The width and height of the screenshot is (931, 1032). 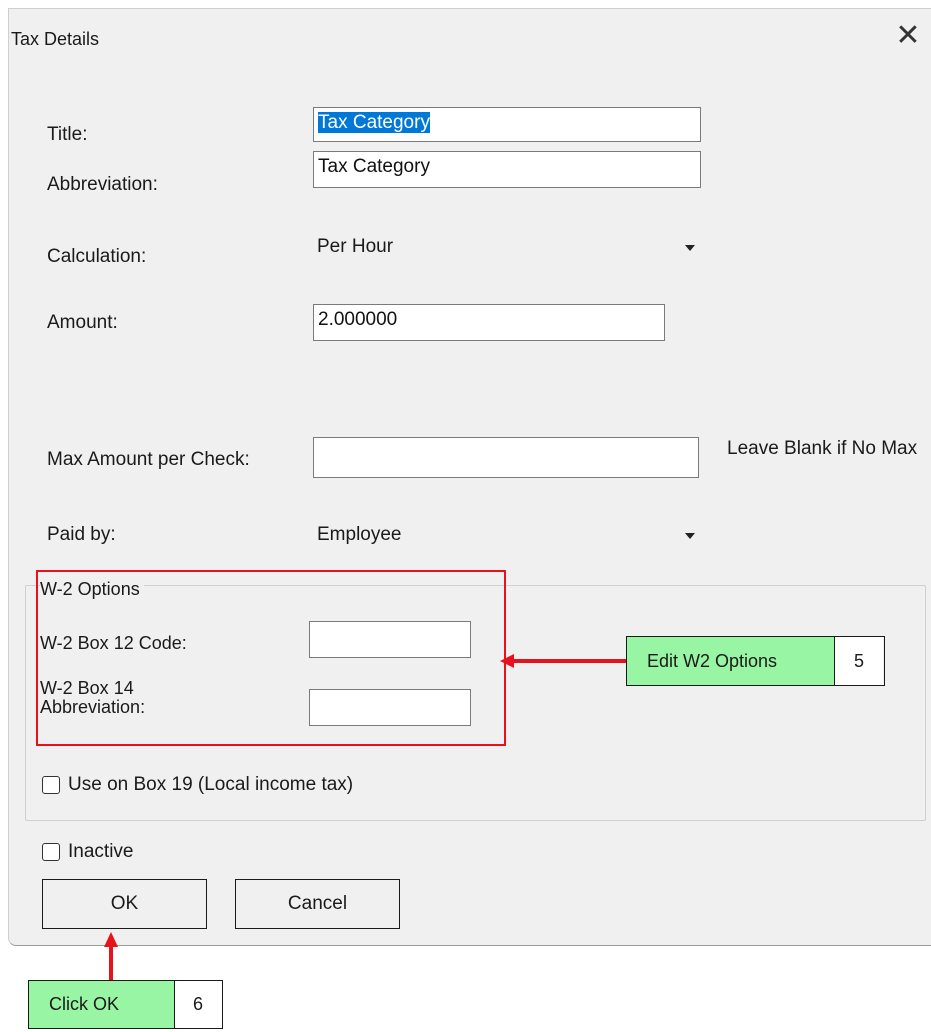 I want to click on callout-click-ok: Click OK 6, so click(x=125, y=1004).